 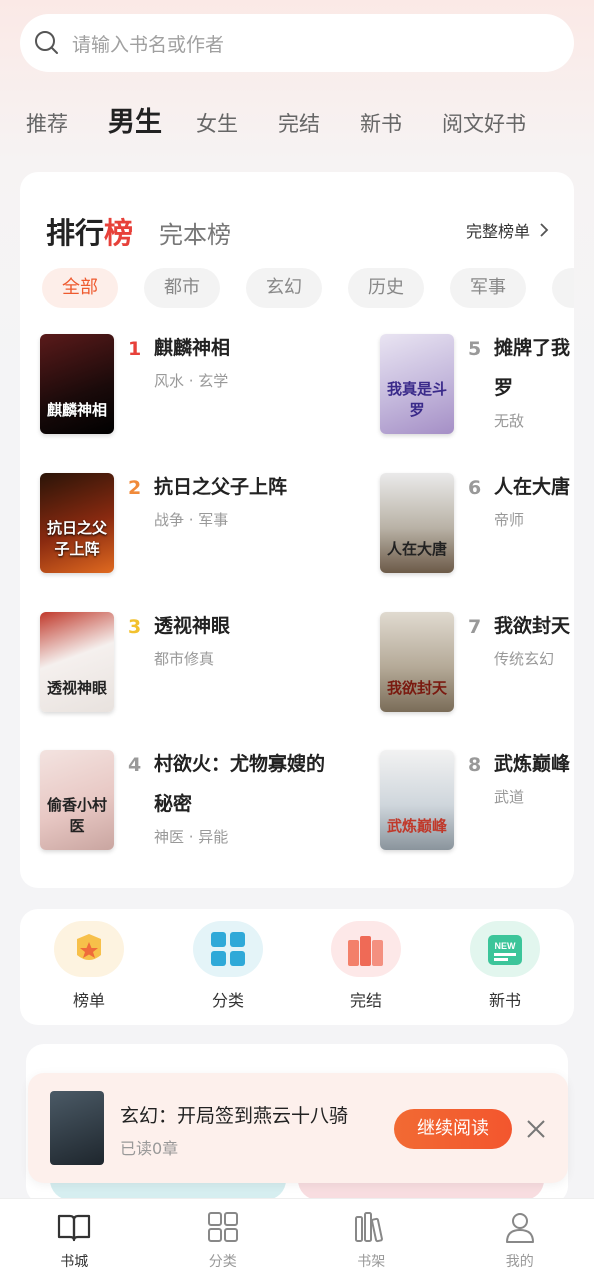 What do you see at coordinates (222, 1262) in the screenshot?
I see `tab-label: 分类` at bounding box center [222, 1262].